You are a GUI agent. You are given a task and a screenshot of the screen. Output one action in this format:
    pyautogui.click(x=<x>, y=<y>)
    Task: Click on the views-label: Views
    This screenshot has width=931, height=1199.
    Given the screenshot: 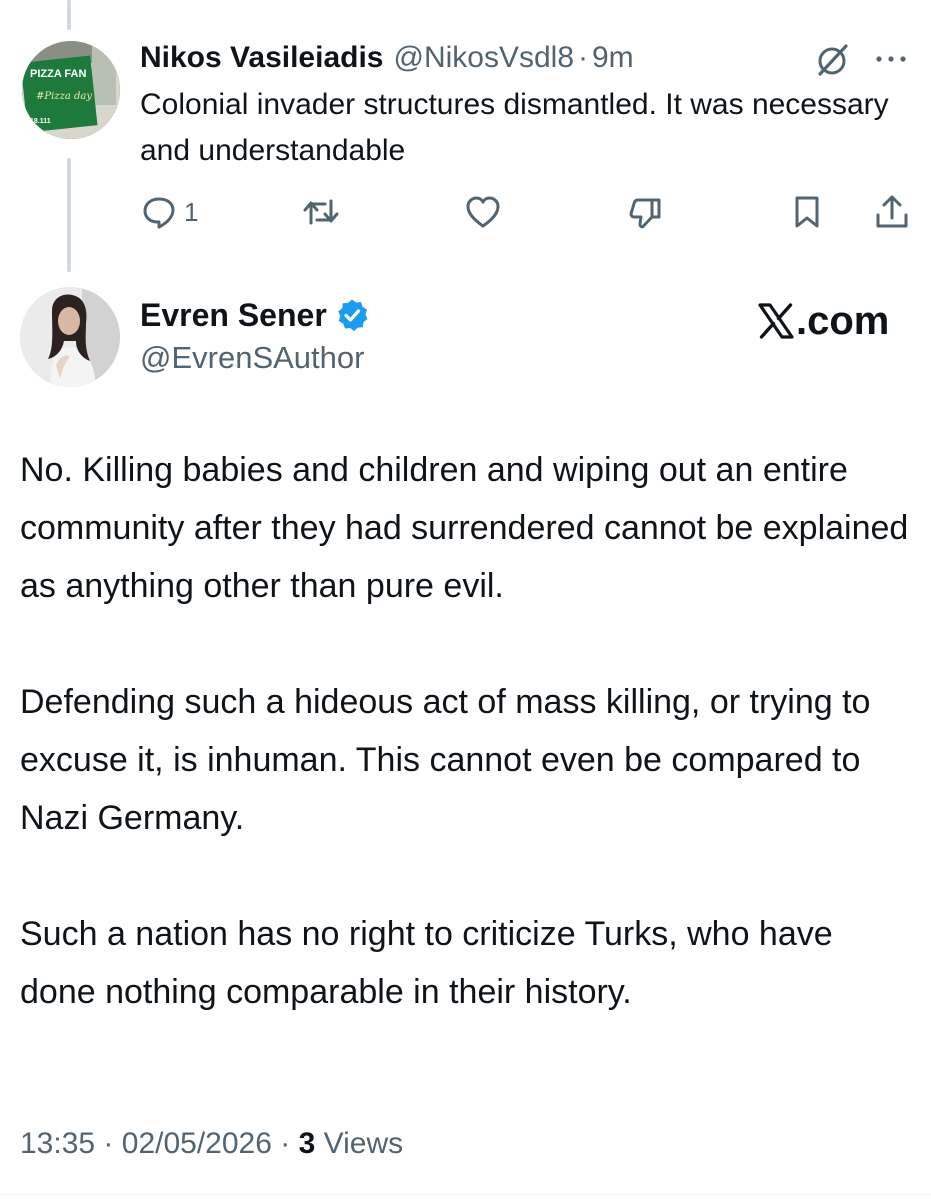 What is the action you would take?
    pyautogui.click(x=363, y=1143)
    